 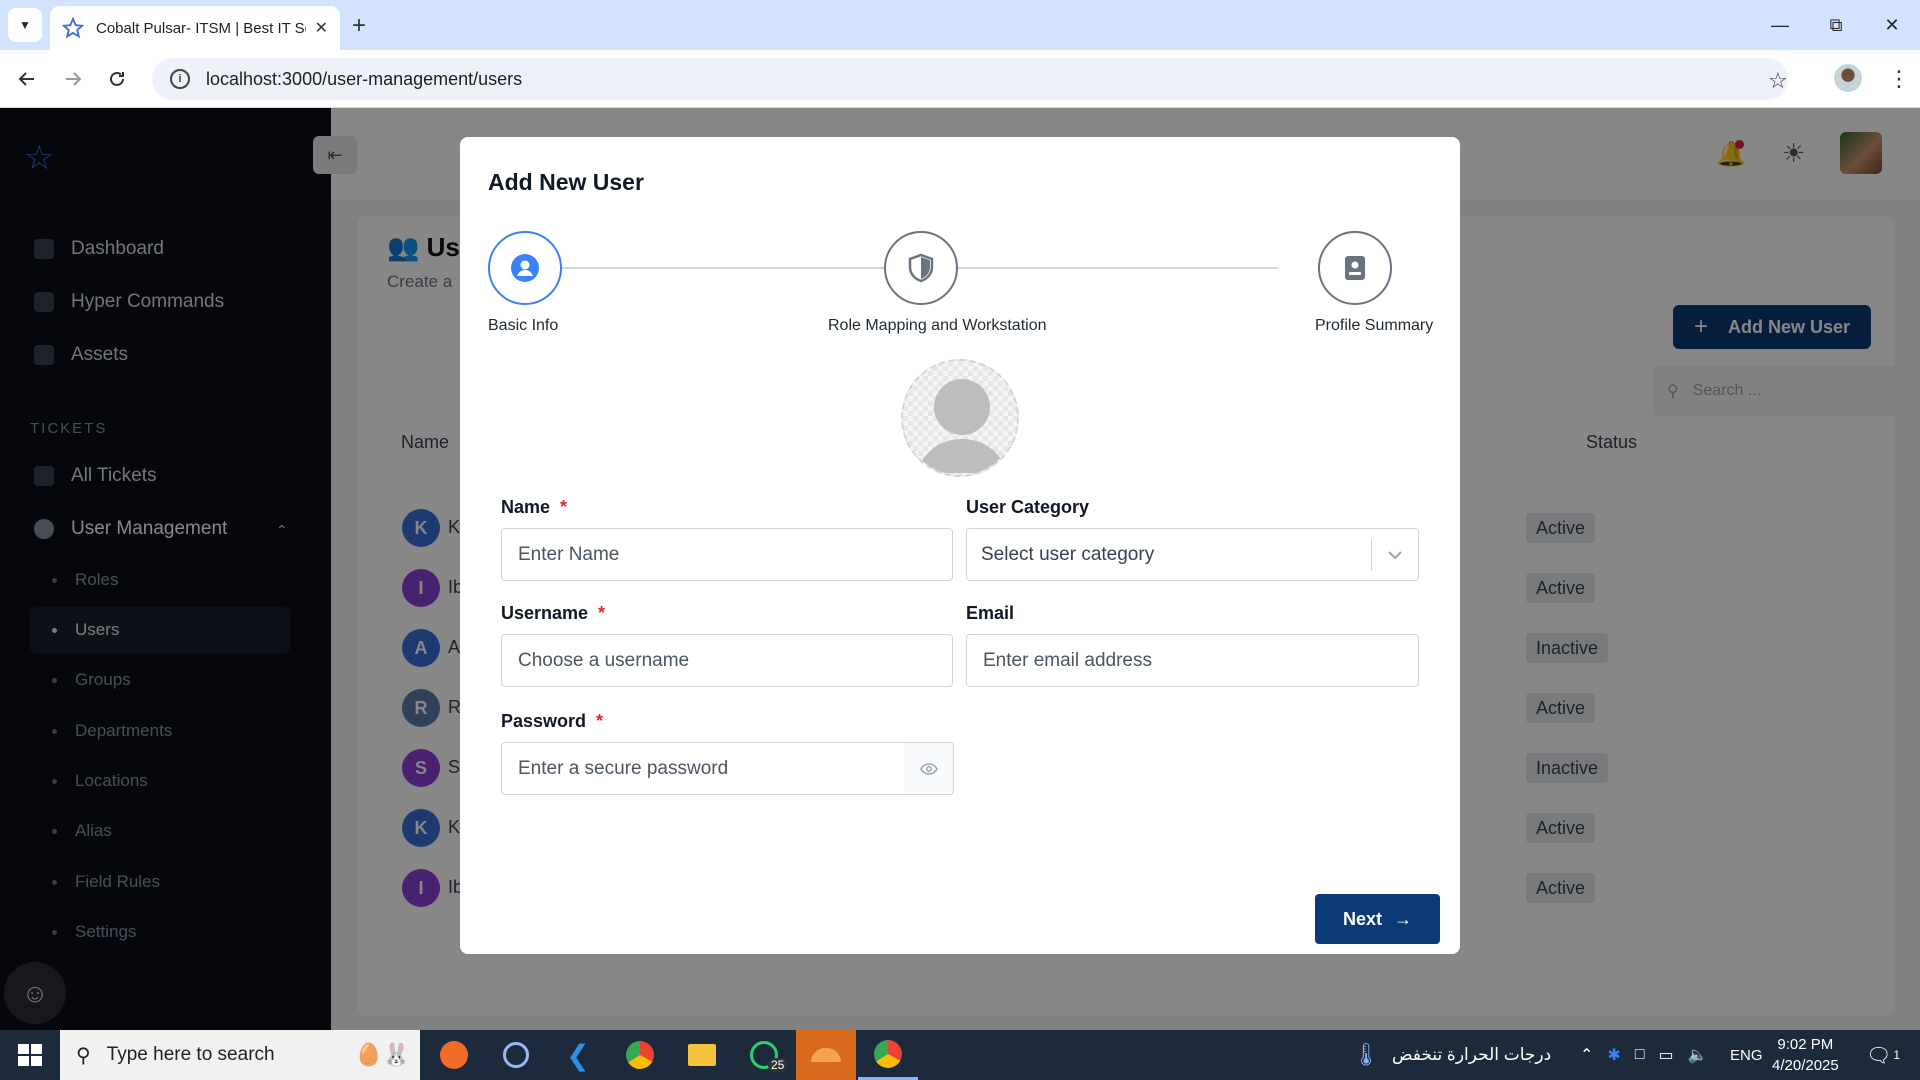 I want to click on chevron-down-icon: ▼, so click(x=25, y=25).